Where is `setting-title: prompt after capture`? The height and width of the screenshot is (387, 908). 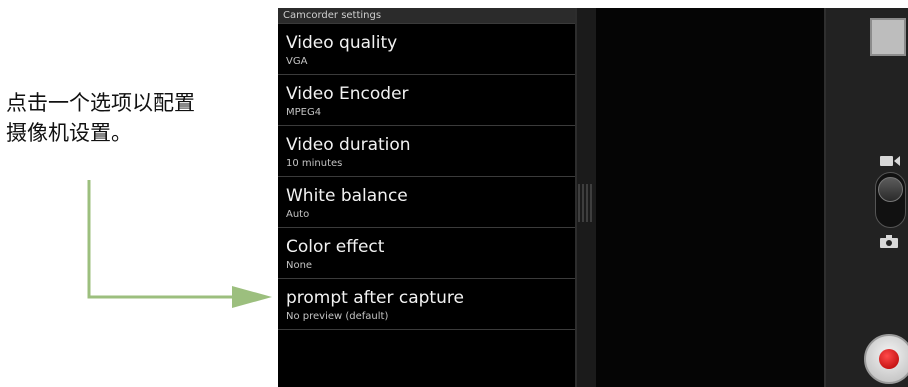 setting-title: prompt after capture is located at coordinates (375, 298).